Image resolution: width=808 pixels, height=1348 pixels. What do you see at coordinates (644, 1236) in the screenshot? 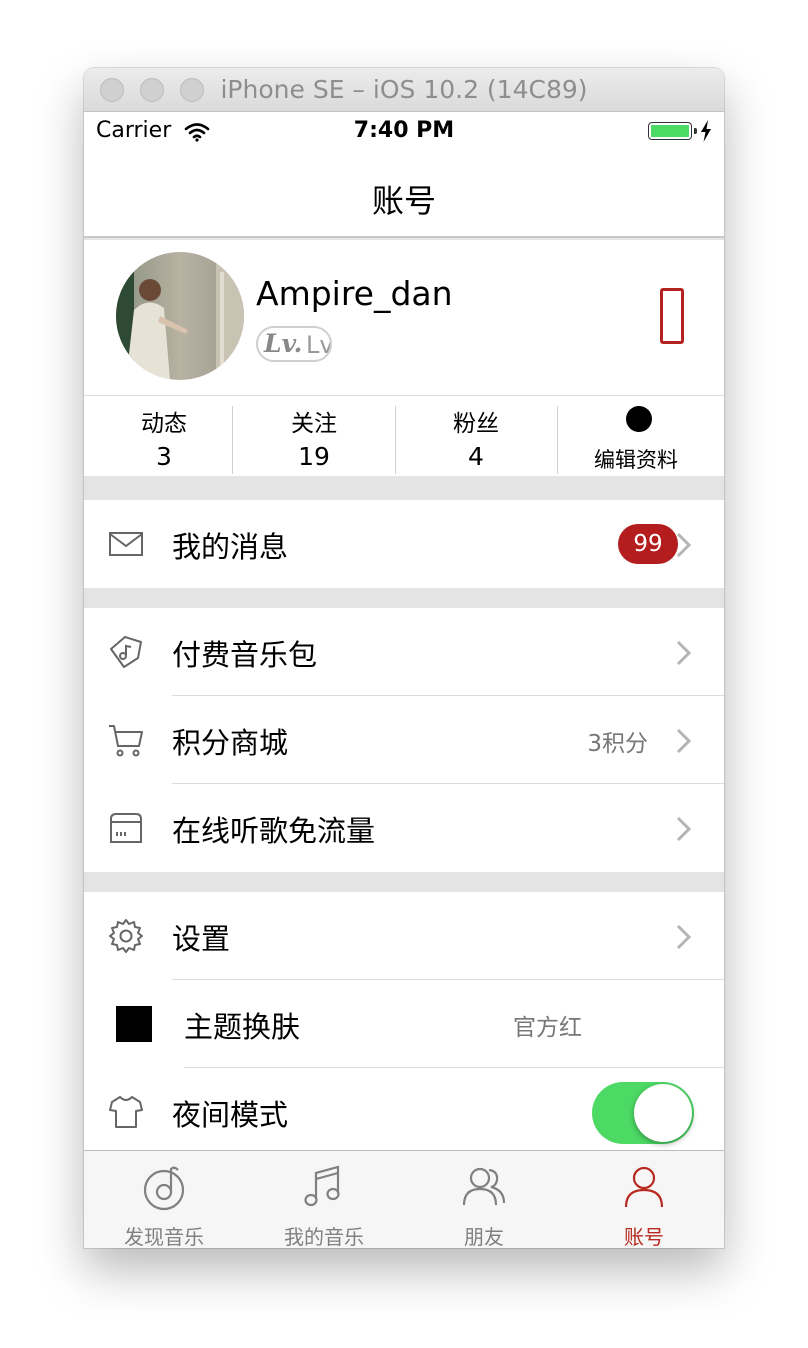
I see `tab-label: 账号` at bounding box center [644, 1236].